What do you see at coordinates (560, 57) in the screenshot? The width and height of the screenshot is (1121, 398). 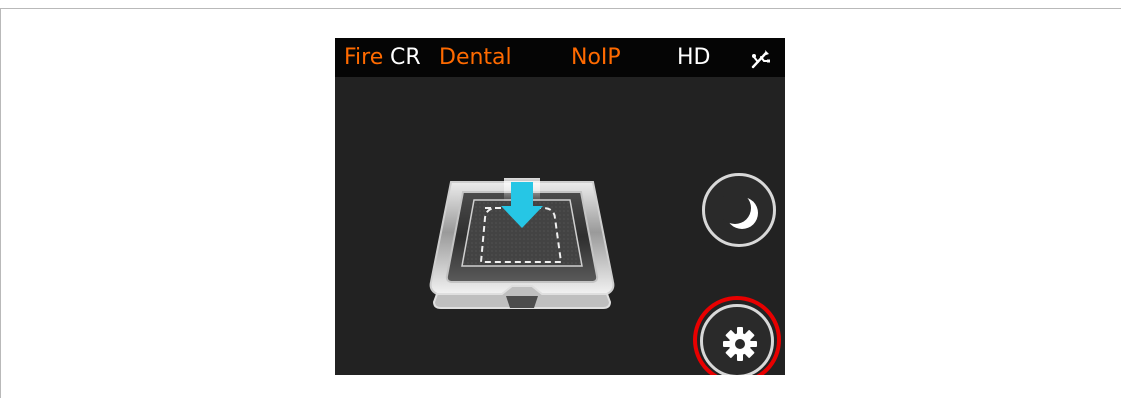 I see `status-bar: Fire CR Dental NoIP HD` at bounding box center [560, 57].